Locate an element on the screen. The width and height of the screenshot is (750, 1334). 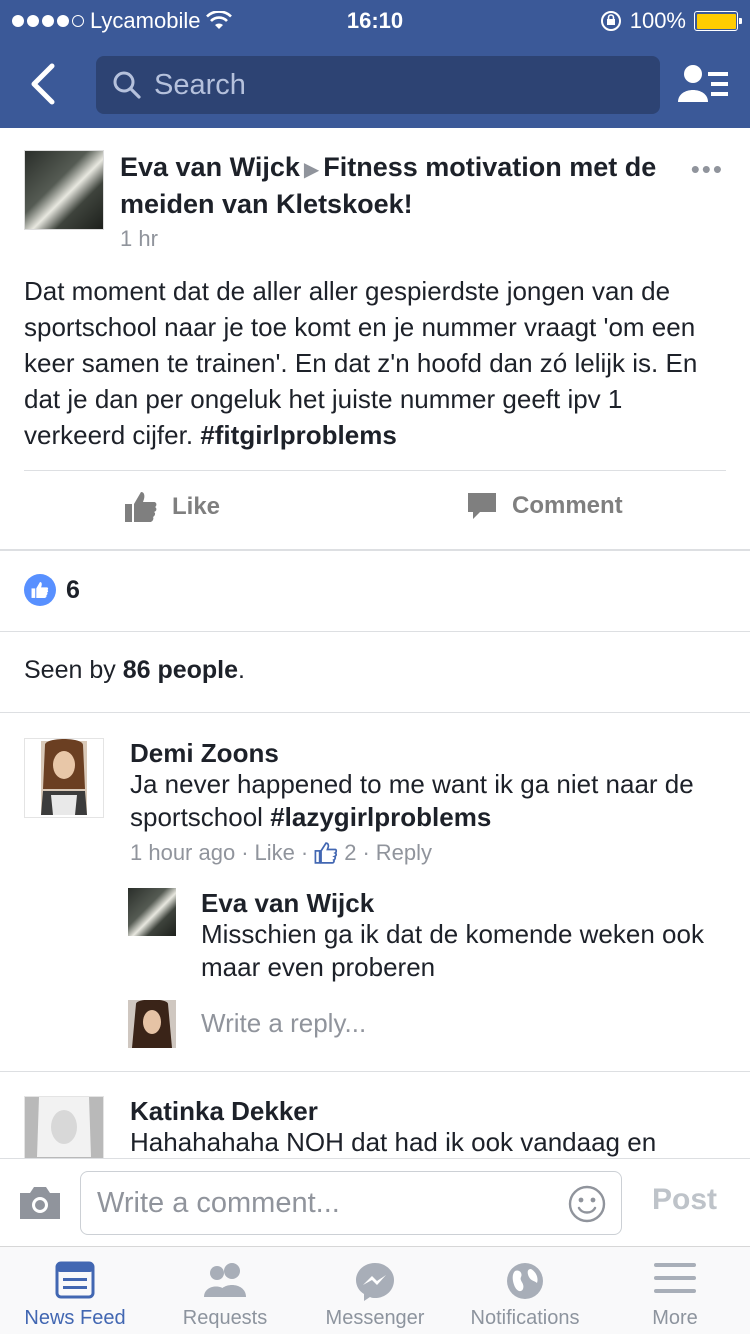
battery-group: 100% is located at coordinates (671, 21).